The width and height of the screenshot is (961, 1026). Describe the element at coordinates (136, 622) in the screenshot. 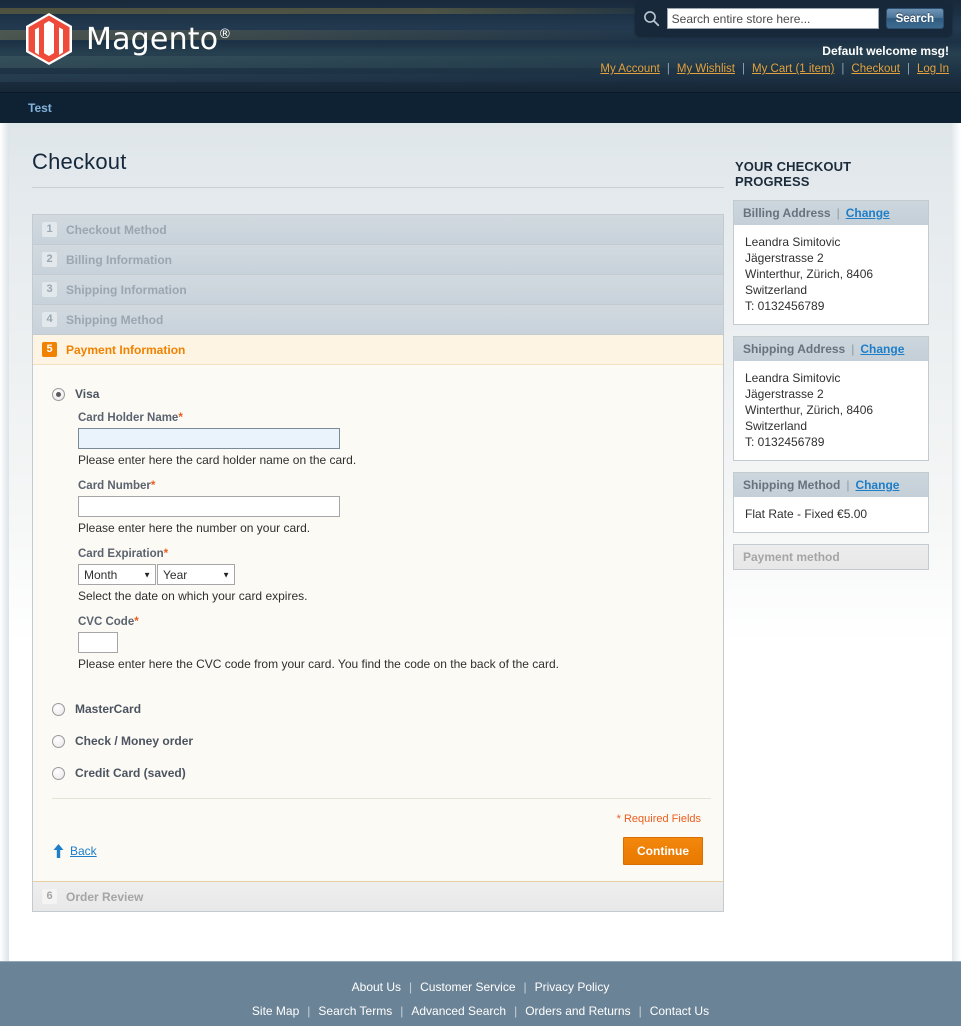

I see `required-asterisk: *` at that location.